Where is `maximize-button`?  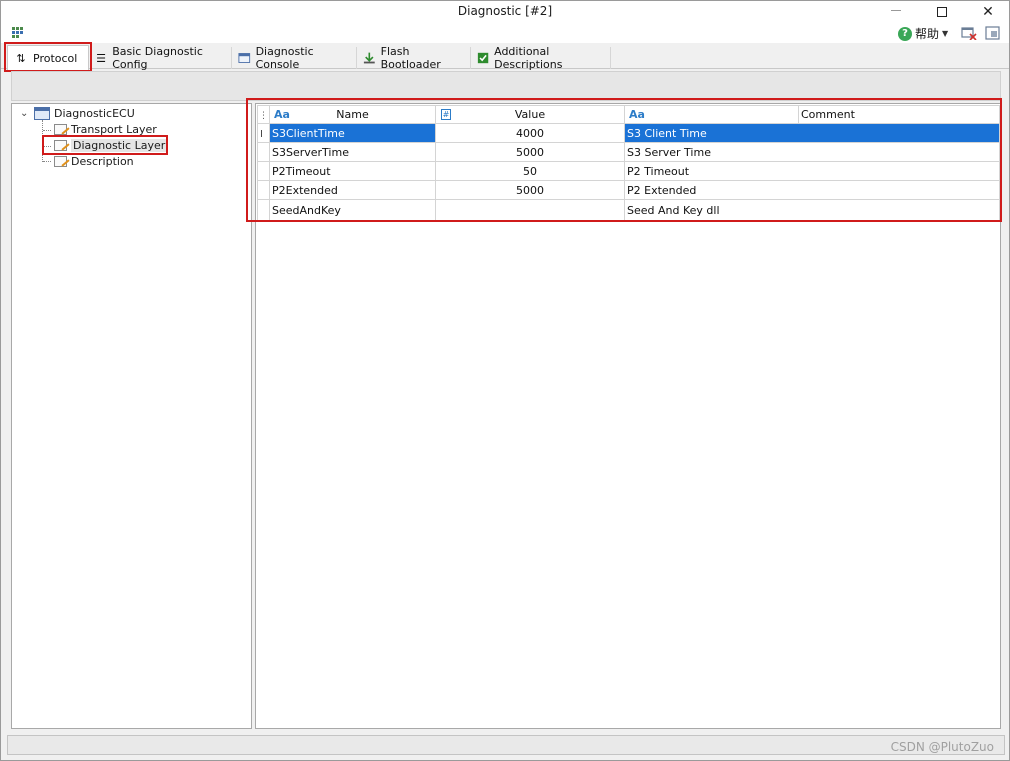 maximize-button is located at coordinates (942, 12).